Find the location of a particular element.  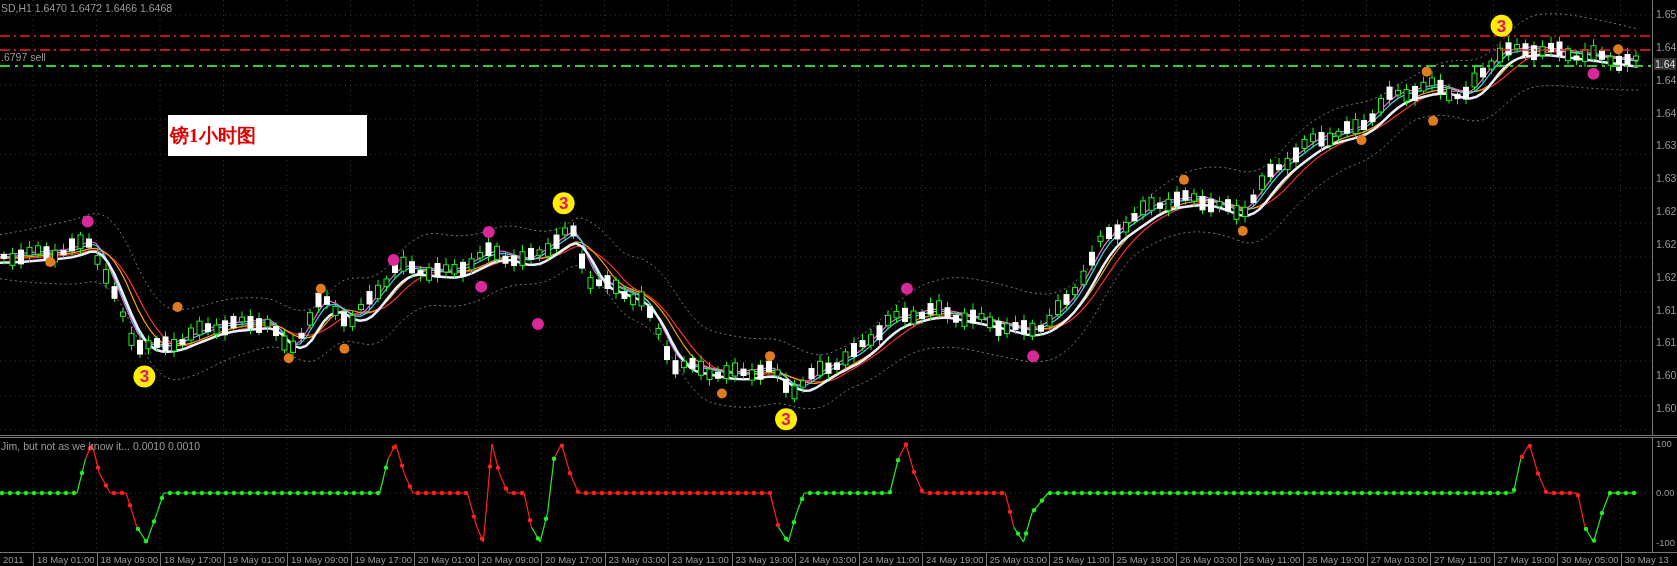

time-axis-label: 26 May 03:00 is located at coordinates (1209, 559).